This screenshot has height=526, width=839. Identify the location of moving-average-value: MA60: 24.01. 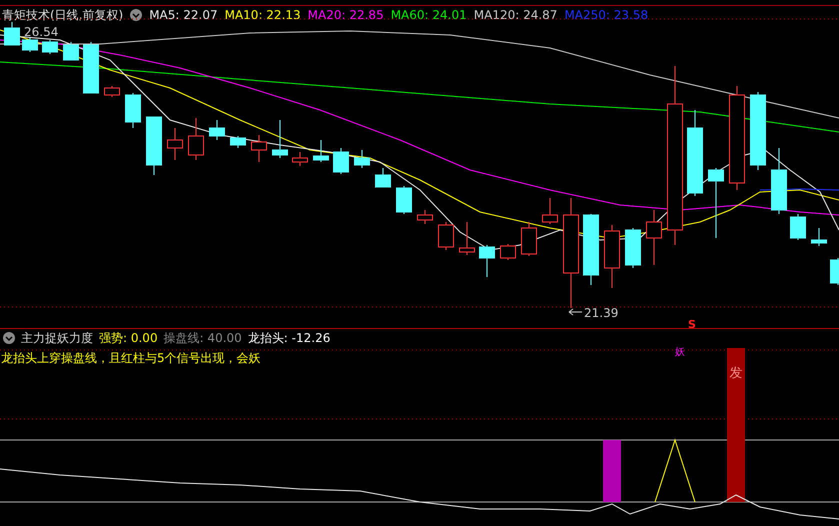
(428, 15).